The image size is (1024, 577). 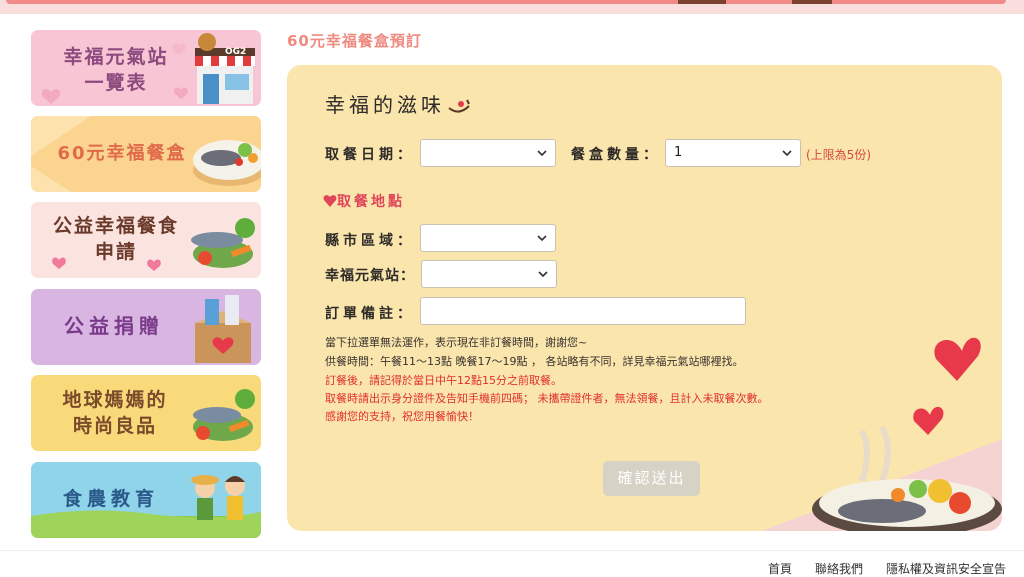 I want to click on shop-icon: OG2, so click(x=225, y=68).